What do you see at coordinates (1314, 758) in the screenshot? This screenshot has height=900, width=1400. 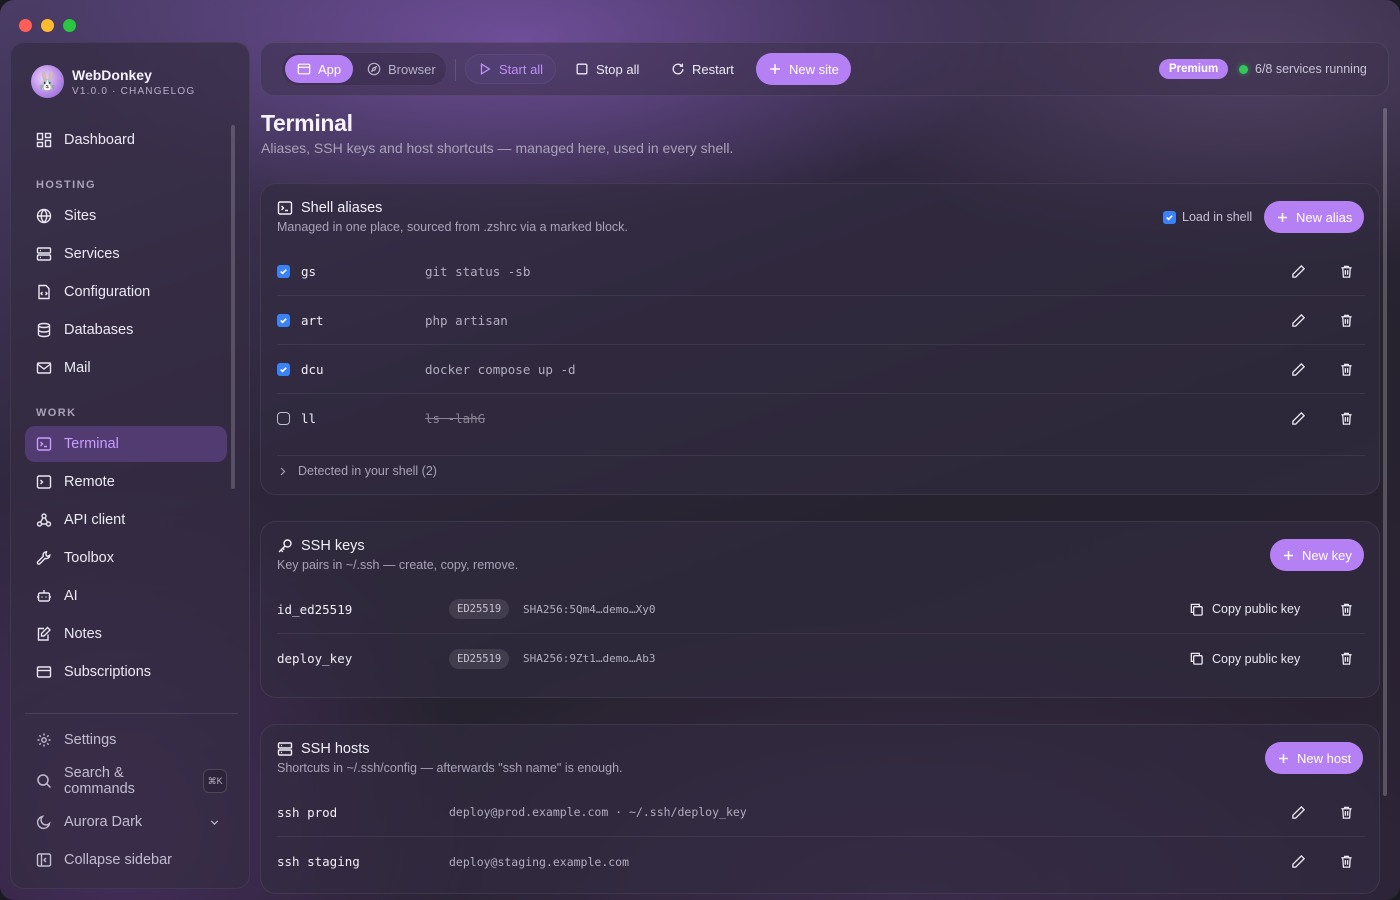 I see `new-host-button: New host` at bounding box center [1314, 758].